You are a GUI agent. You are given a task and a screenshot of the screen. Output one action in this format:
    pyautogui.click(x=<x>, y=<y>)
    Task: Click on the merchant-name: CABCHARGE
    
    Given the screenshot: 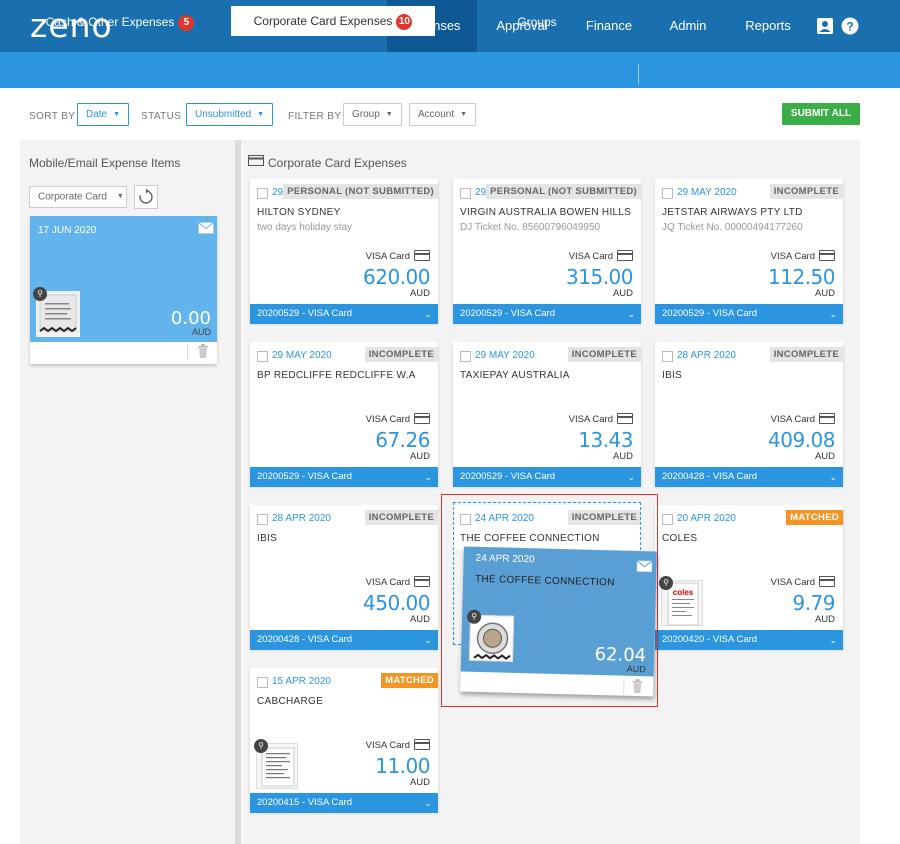 What is the action you would take?
    pyautogui.click(x=290, y=701)
    